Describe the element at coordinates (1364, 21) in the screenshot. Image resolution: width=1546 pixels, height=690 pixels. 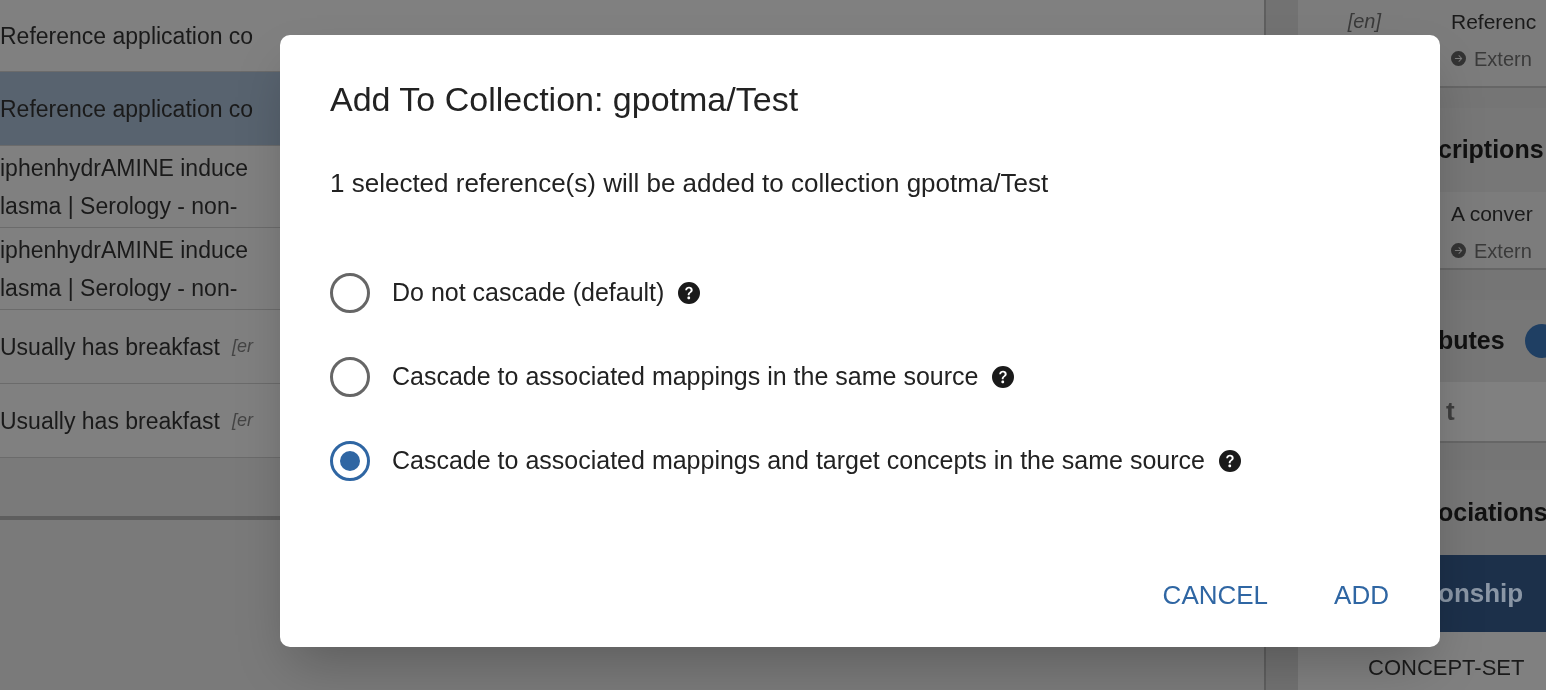
I see `locale-tag: [en]` at that location.